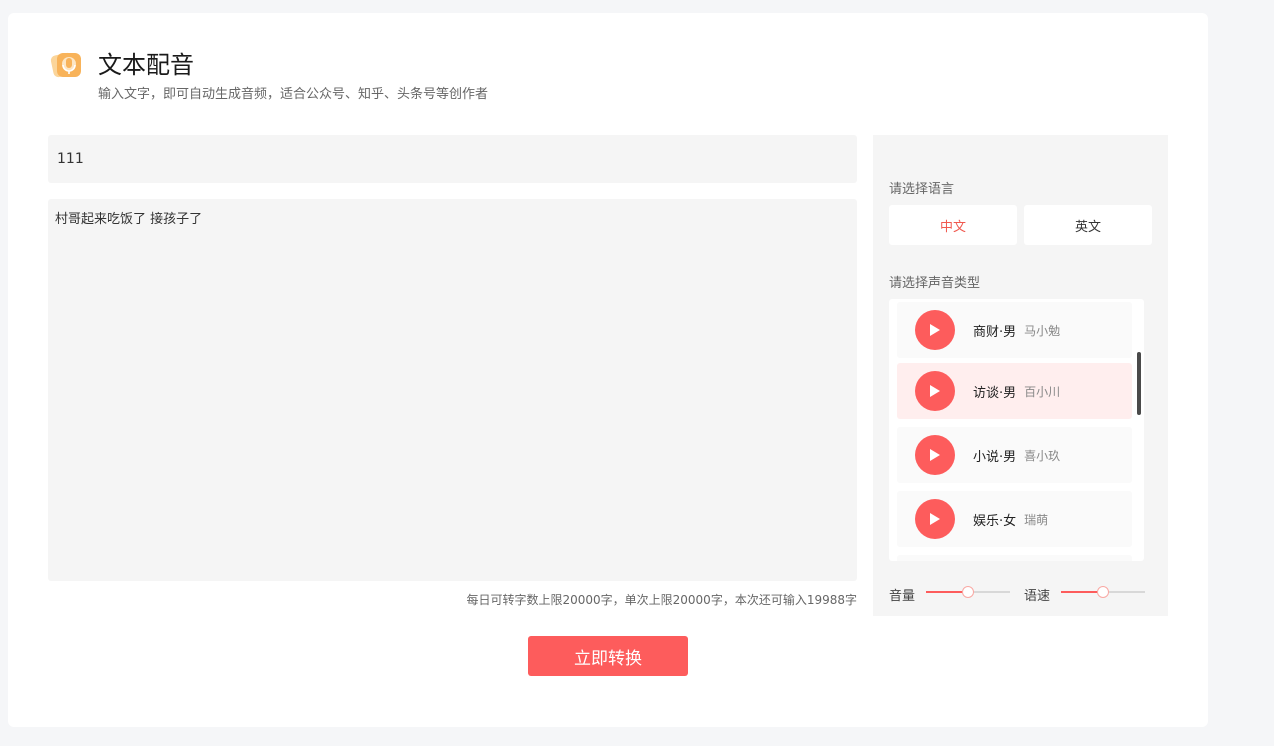 The width and height of the screenshot is (1274, 746). I want to click on voice-name: 商财·男, so click(995, 332).